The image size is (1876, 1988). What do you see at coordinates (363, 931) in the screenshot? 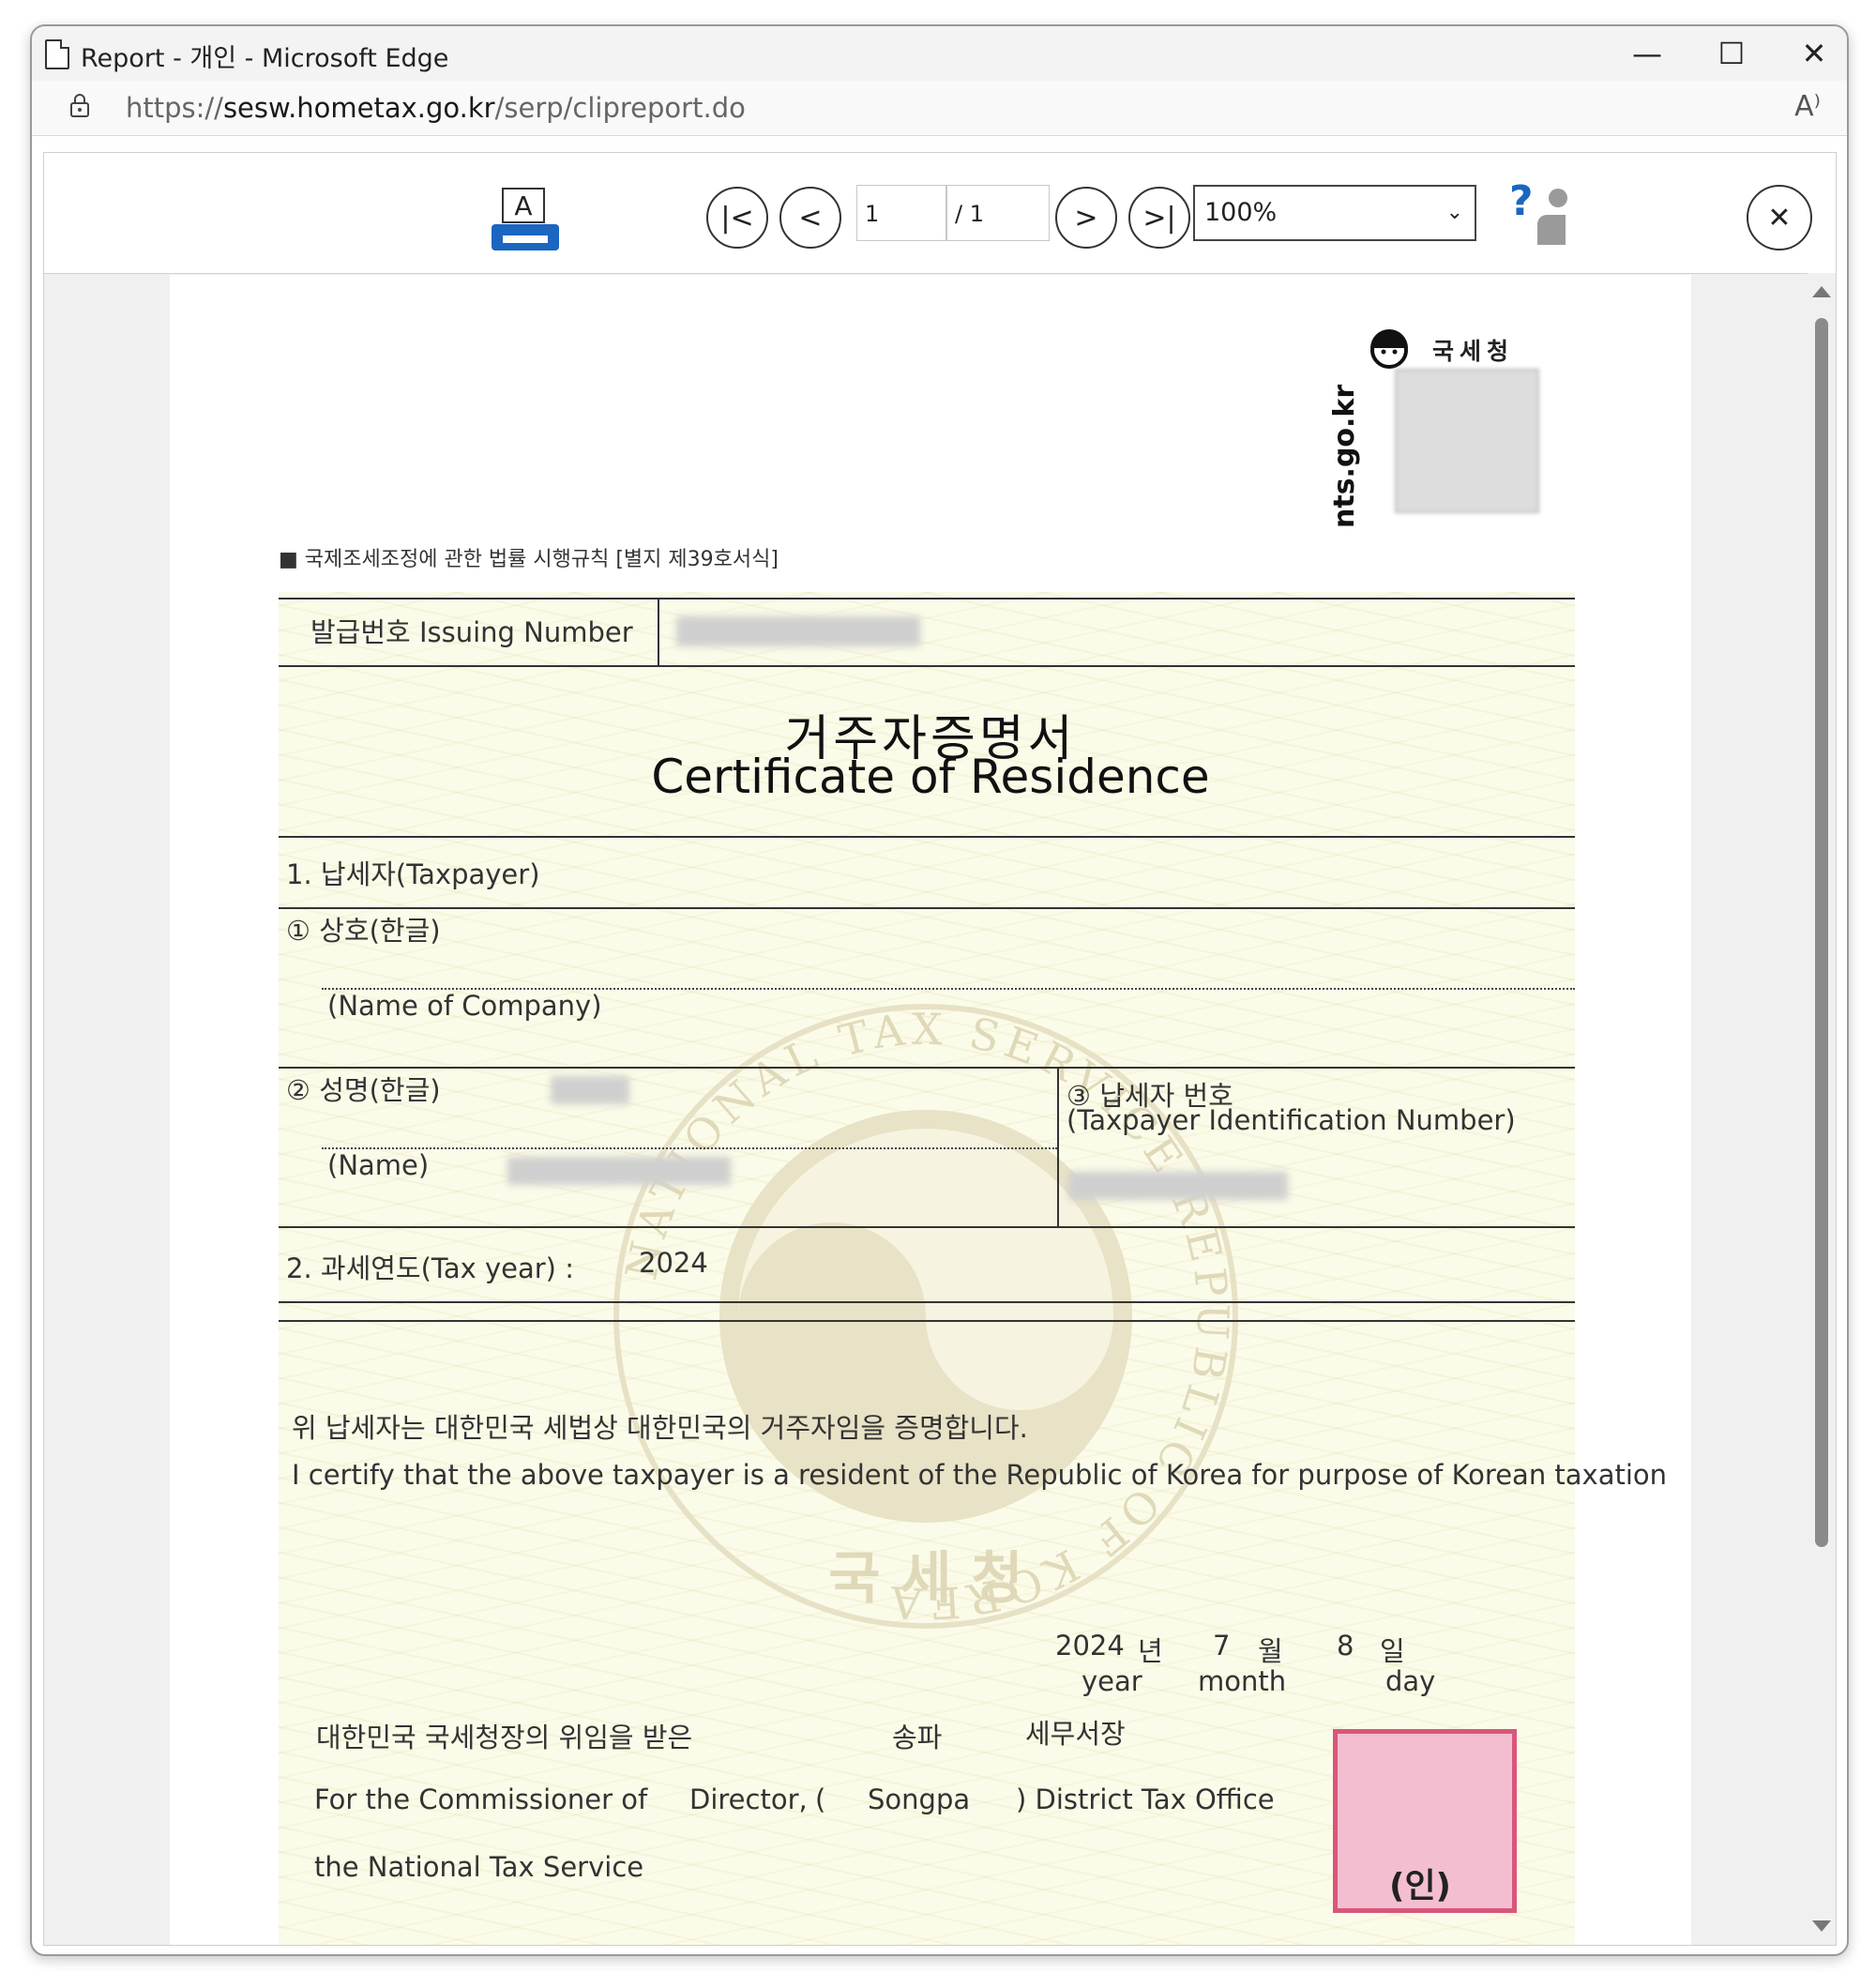
I see `company-name-label: ① 상호(한글)` at bounding box center [363, 931].